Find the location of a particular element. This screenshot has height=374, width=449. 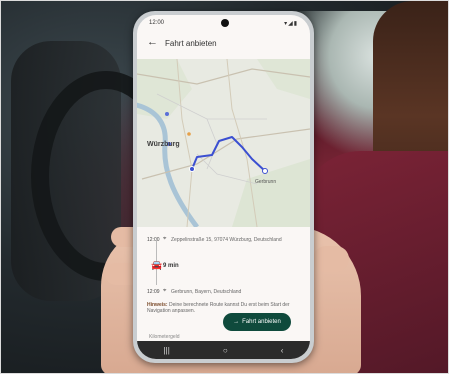

end-address: Gerbrunn, Bayern, Deutschland is located at coordinates (206, 292).